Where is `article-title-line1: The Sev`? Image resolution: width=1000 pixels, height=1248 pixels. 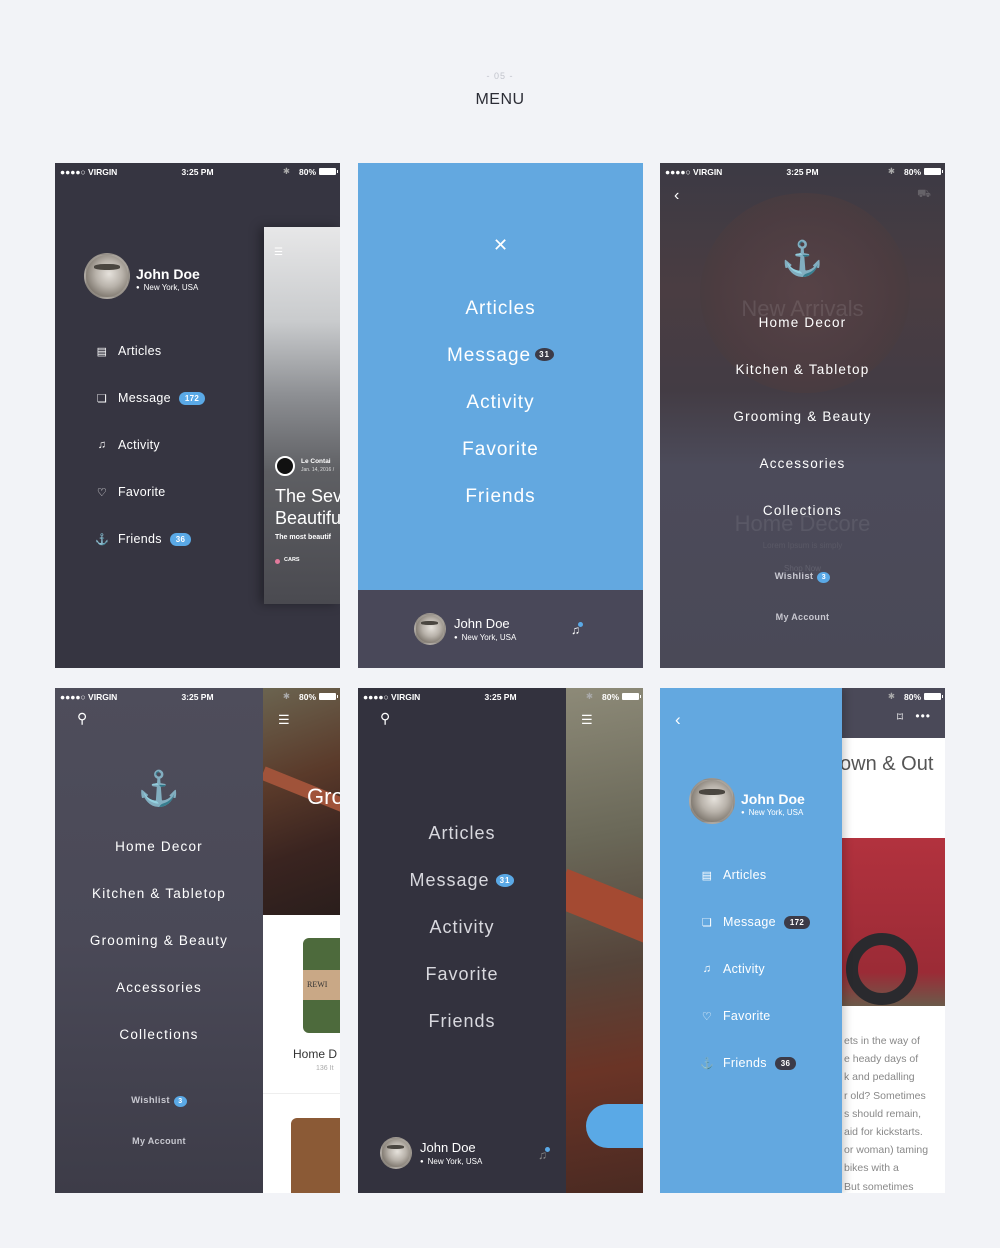
article-title-line1: The Sev is located at coordinates (307, 496).